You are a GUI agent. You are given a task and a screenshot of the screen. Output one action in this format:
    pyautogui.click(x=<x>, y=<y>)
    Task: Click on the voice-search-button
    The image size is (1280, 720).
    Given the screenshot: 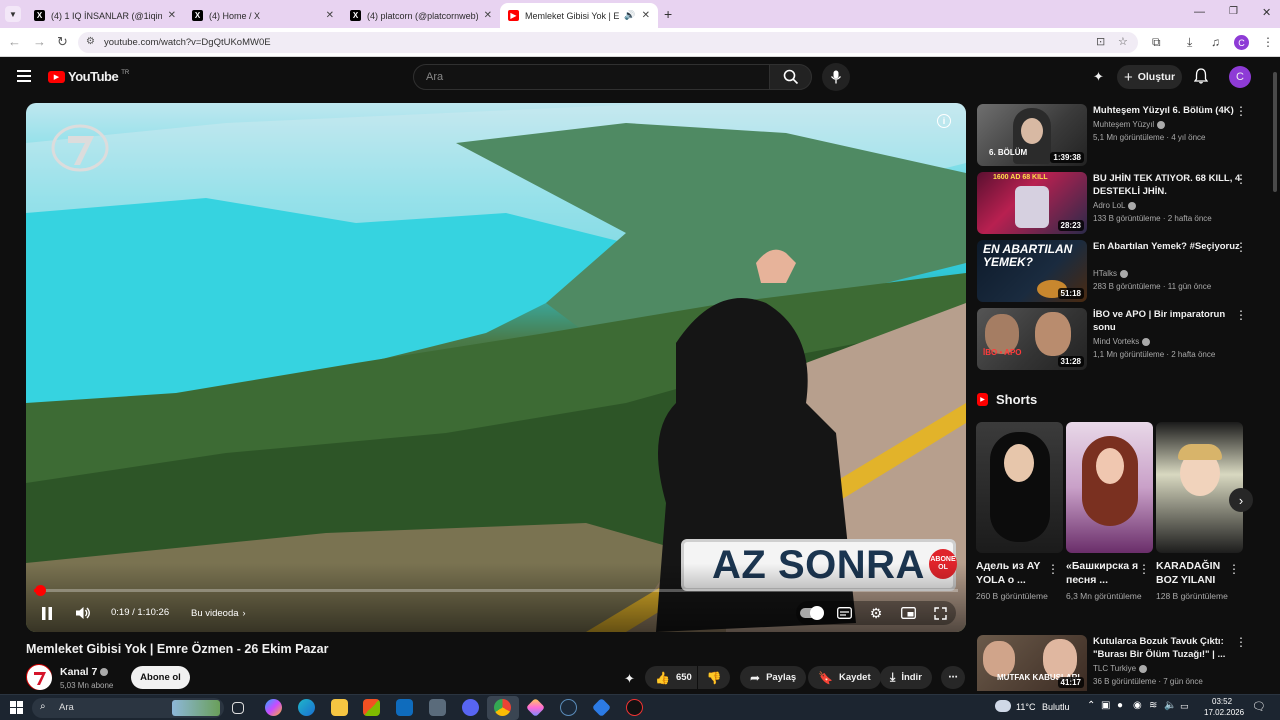 What is the action you would take?
    pyautogui.click(x=836, y=77)
    